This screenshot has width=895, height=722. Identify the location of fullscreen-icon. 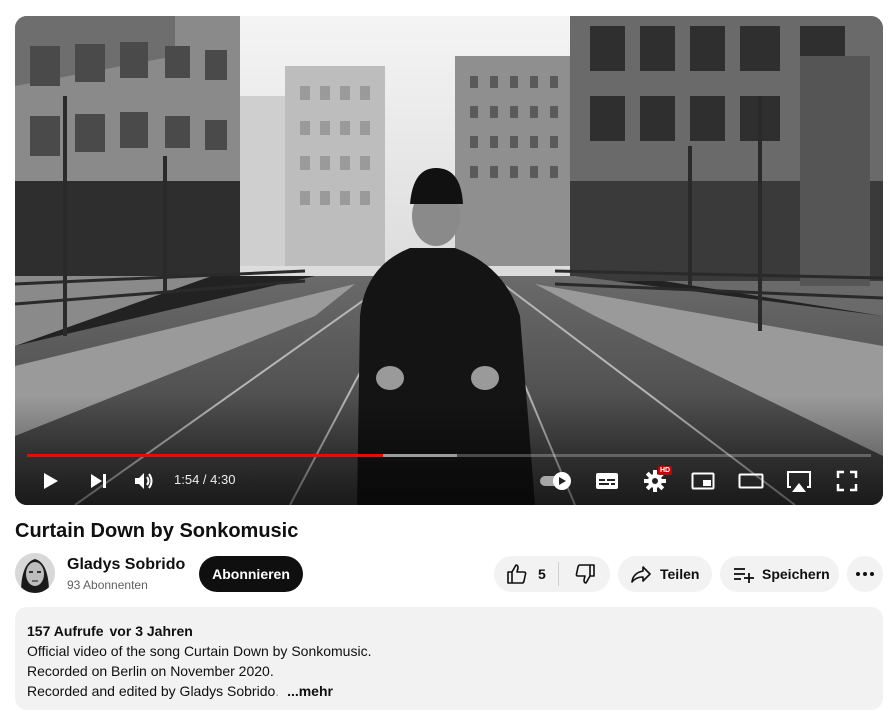
(847, 481).